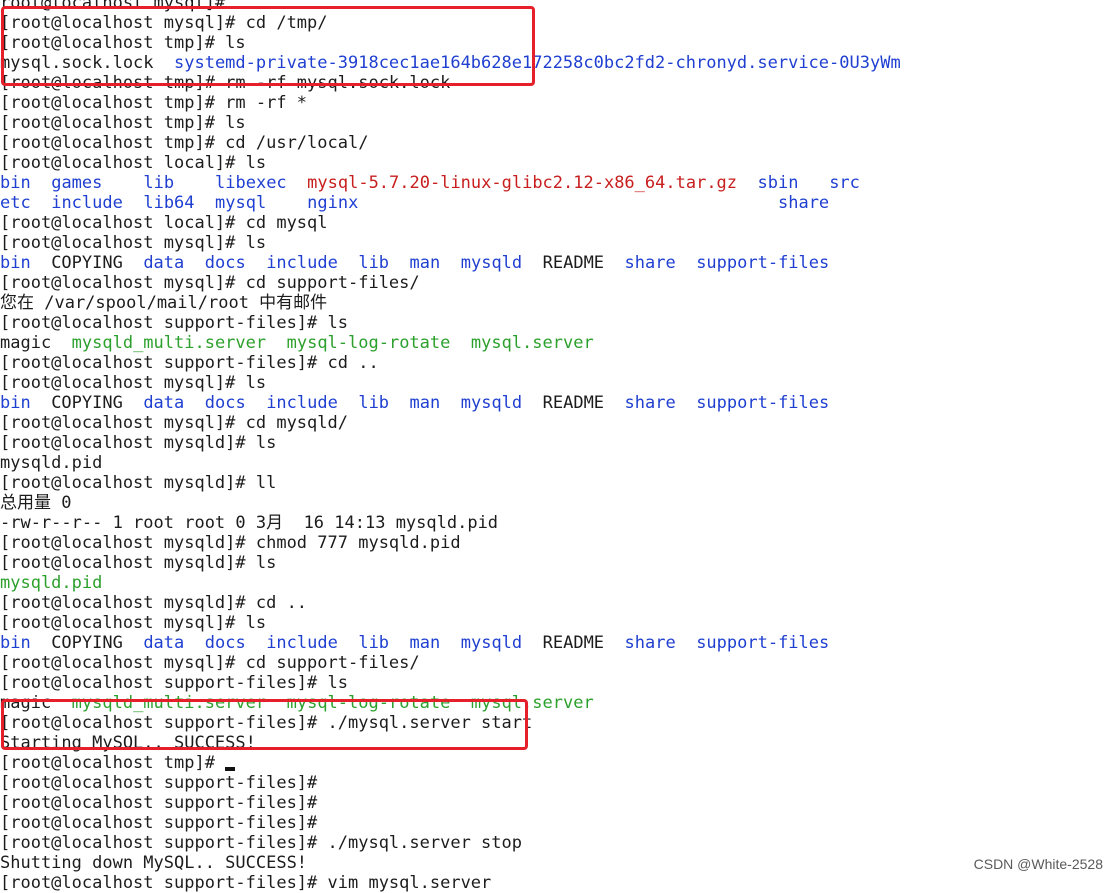 Image resolution: width=1119 pixels, height=893 pixels. Describe the element at coordinates (184, 143) in the screenshot. I see `terminal-text: [root@localhost tmp]# cd /usr/local/` at that location.